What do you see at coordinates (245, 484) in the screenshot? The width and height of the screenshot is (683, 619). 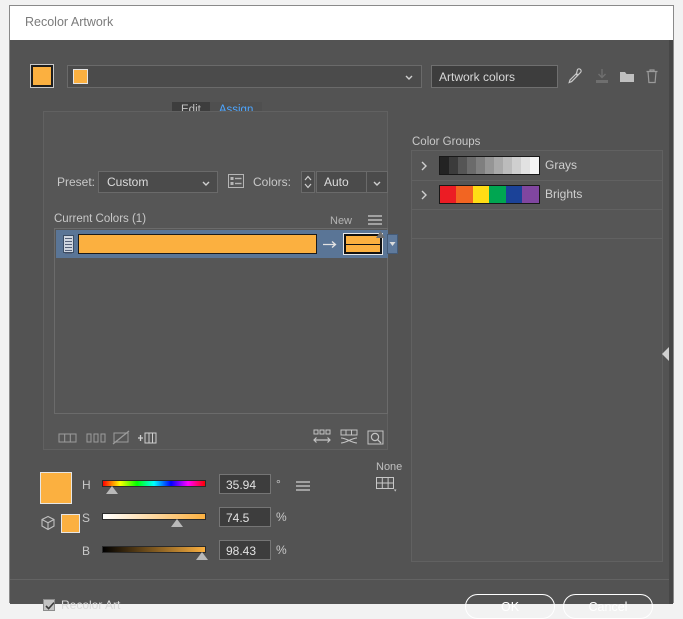 I see `hue-input: 35.94` at bounding box center [245, 484].